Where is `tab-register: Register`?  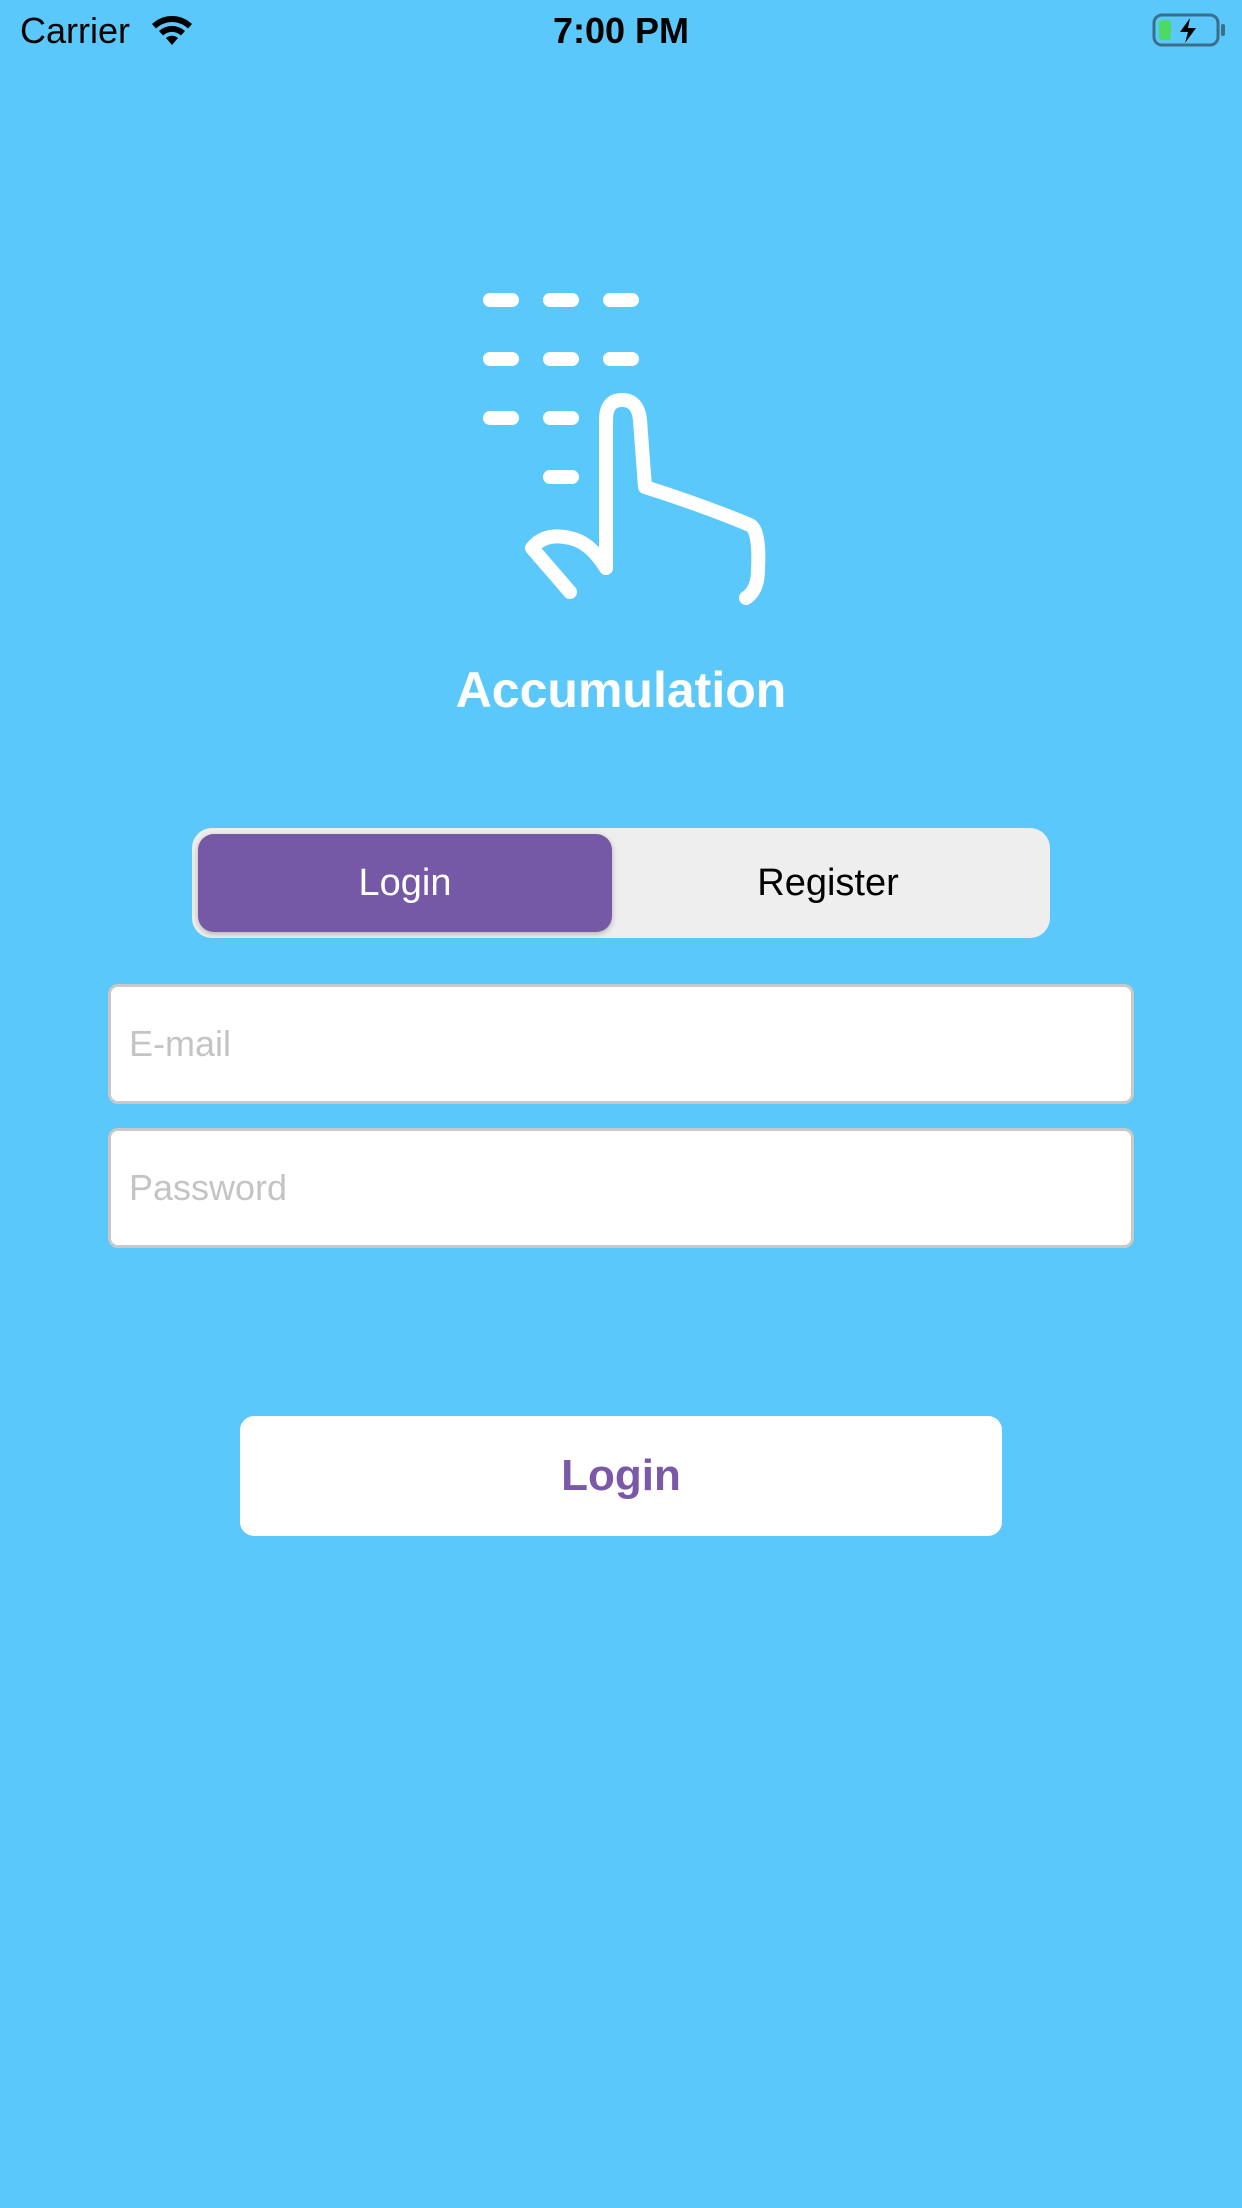 tab-register: Register is located at coordinates (828, 883).